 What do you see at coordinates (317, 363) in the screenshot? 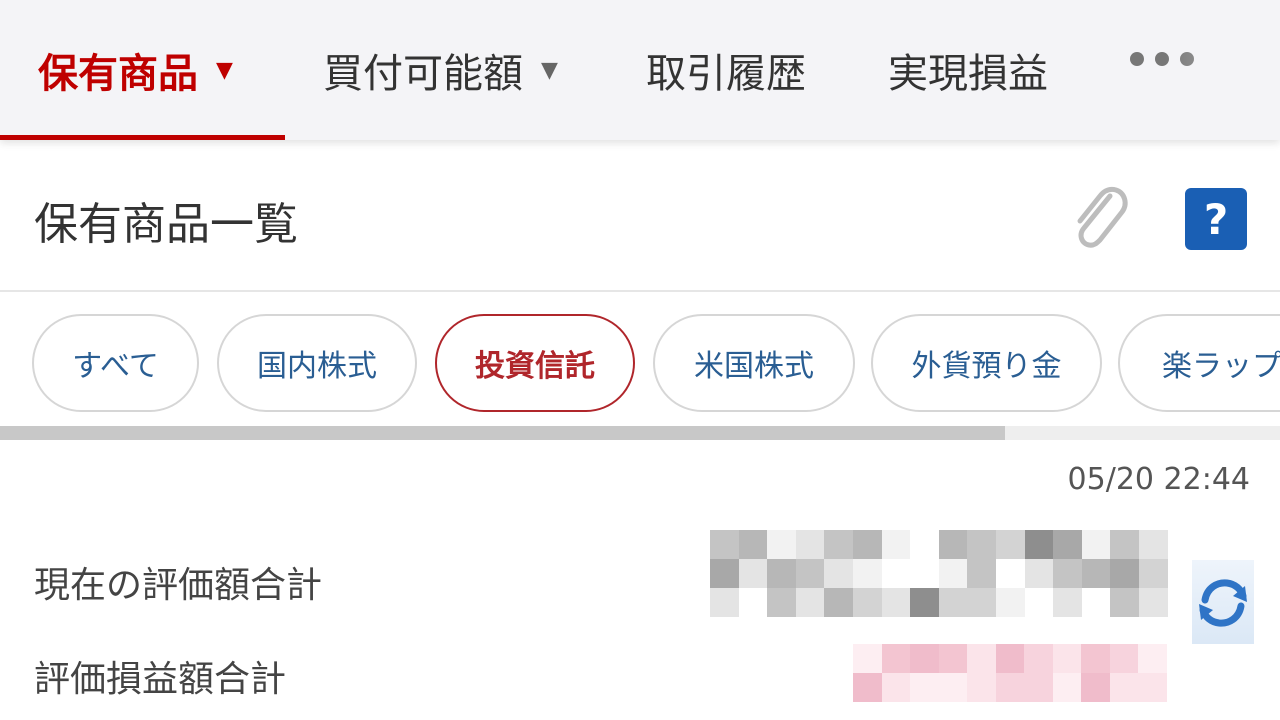
I see `filter-chip-domestic-stocks: 国内株式` at bounding box center [317, 363].